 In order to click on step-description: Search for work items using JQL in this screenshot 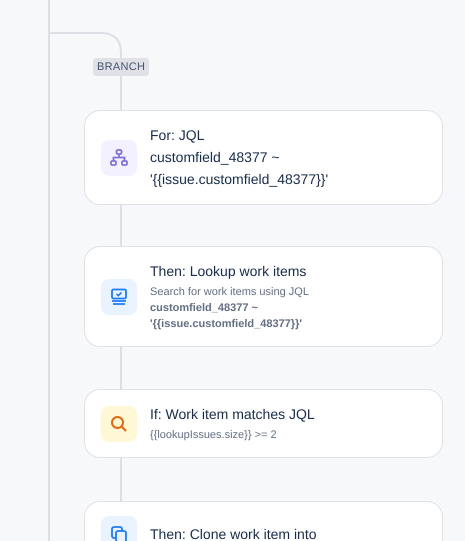, I will do `click(230, 292)`.